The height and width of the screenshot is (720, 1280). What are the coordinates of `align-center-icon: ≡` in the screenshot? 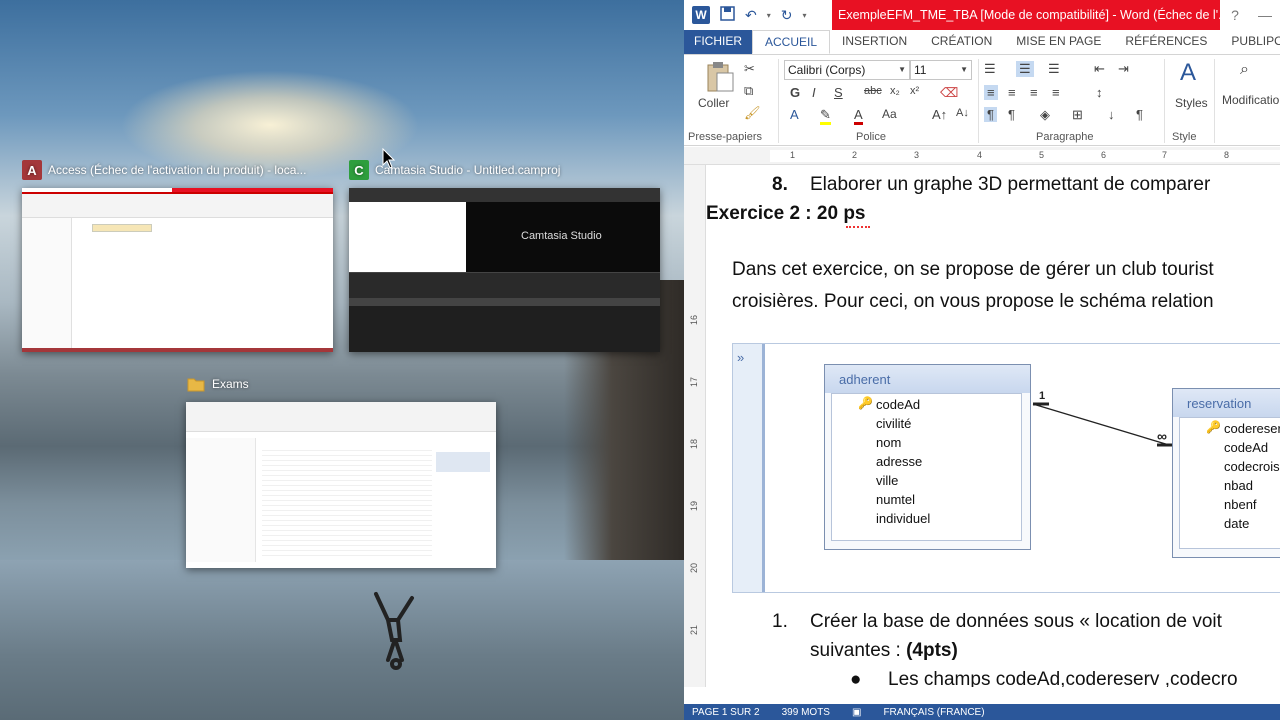 It's located at (1012, 92).